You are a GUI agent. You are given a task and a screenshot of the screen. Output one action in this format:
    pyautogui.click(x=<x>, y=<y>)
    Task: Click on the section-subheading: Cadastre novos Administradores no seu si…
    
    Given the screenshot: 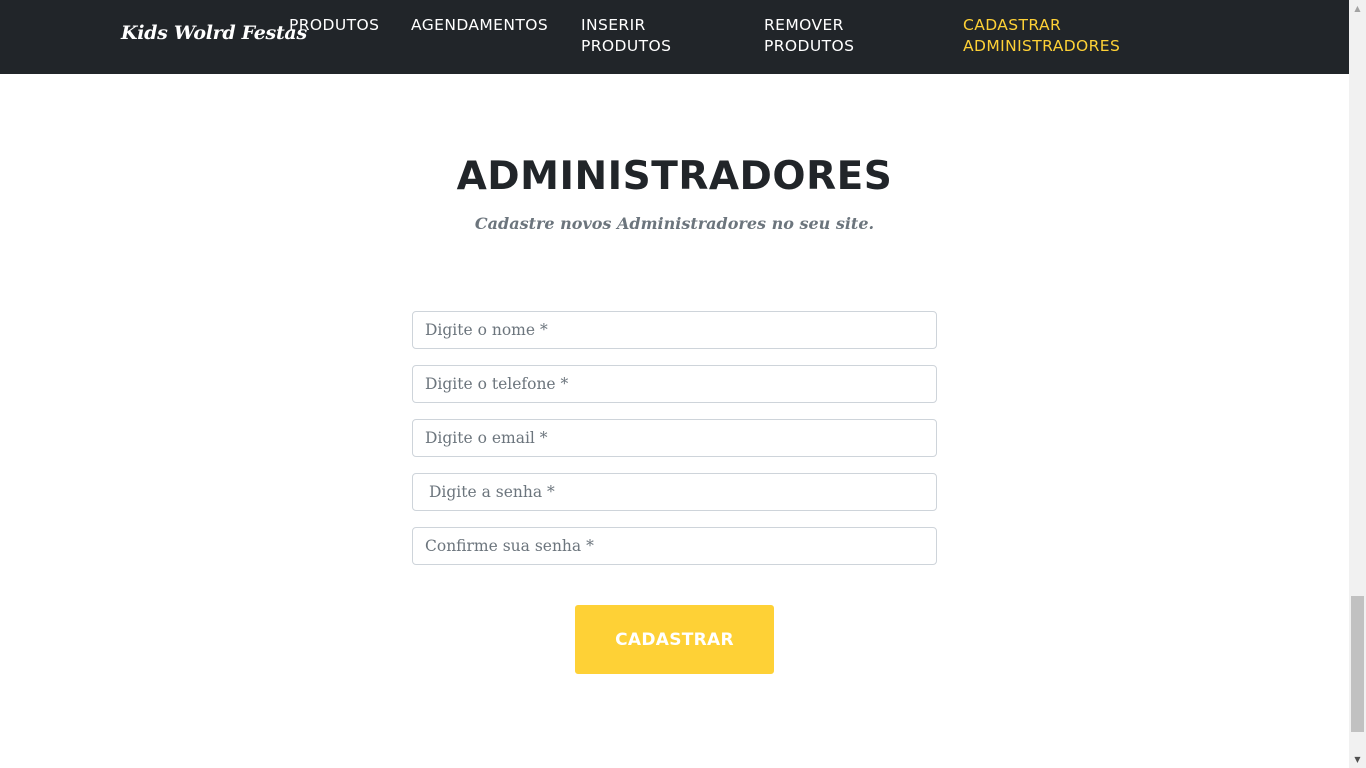 What is the action you would take?
    pyautogui.click(x=674, y=223)
    